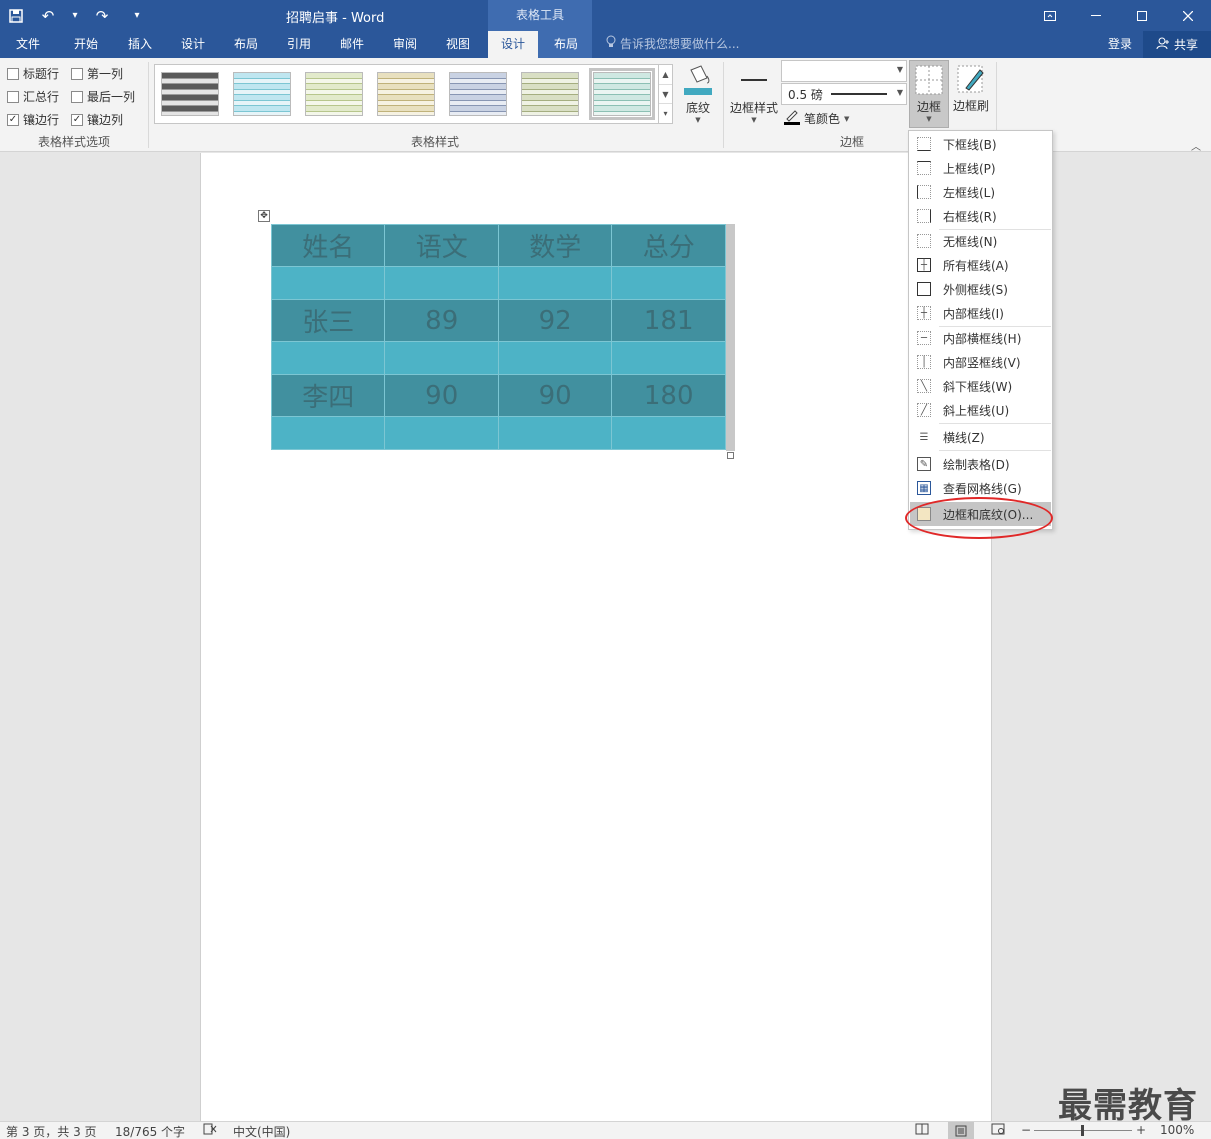  I want to click on menu-item-inside-borders: ┼ 内部框线(I), so click(980, 313).